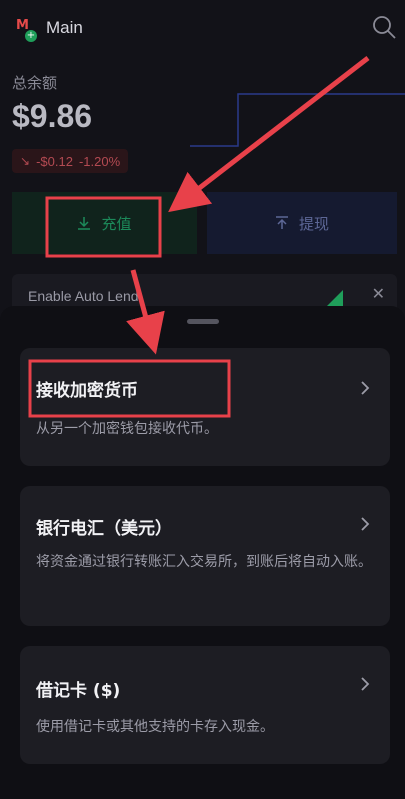  What do you see at coordinates (31, 36) in the screenshot?
I see `plus-icon: +` at bounding box center [31, 36].